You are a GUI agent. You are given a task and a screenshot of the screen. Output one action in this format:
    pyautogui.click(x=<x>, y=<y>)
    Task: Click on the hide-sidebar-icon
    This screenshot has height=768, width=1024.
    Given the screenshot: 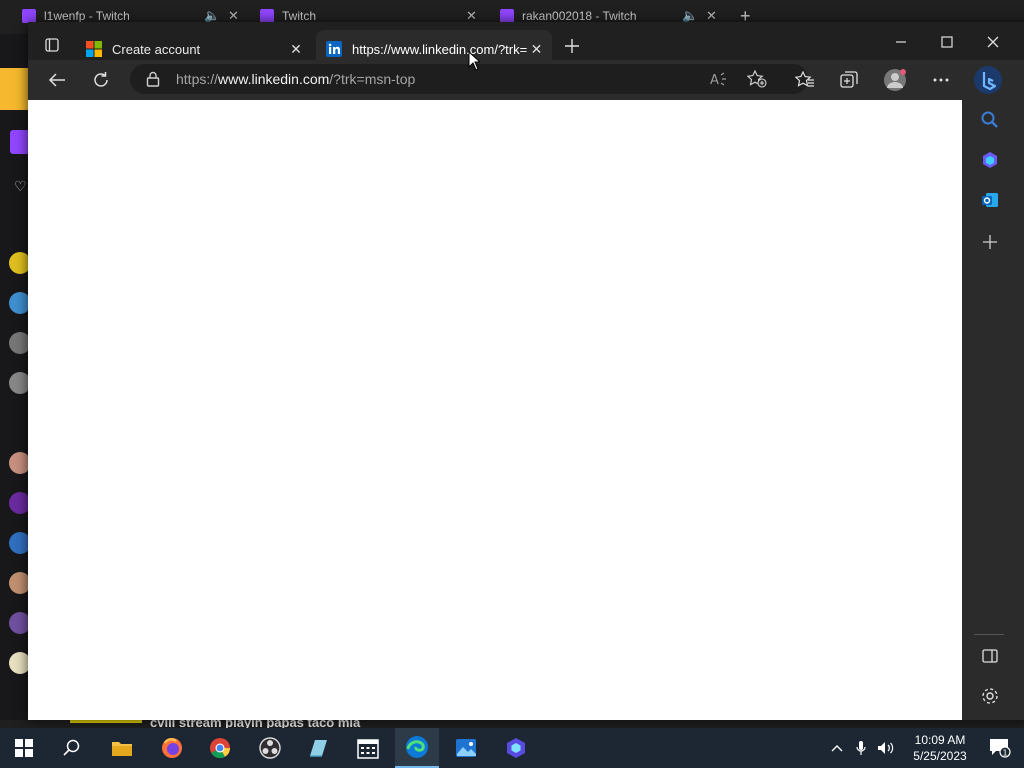 What is the action you would take?
    pyautogui.click(x=990, y=656)
    